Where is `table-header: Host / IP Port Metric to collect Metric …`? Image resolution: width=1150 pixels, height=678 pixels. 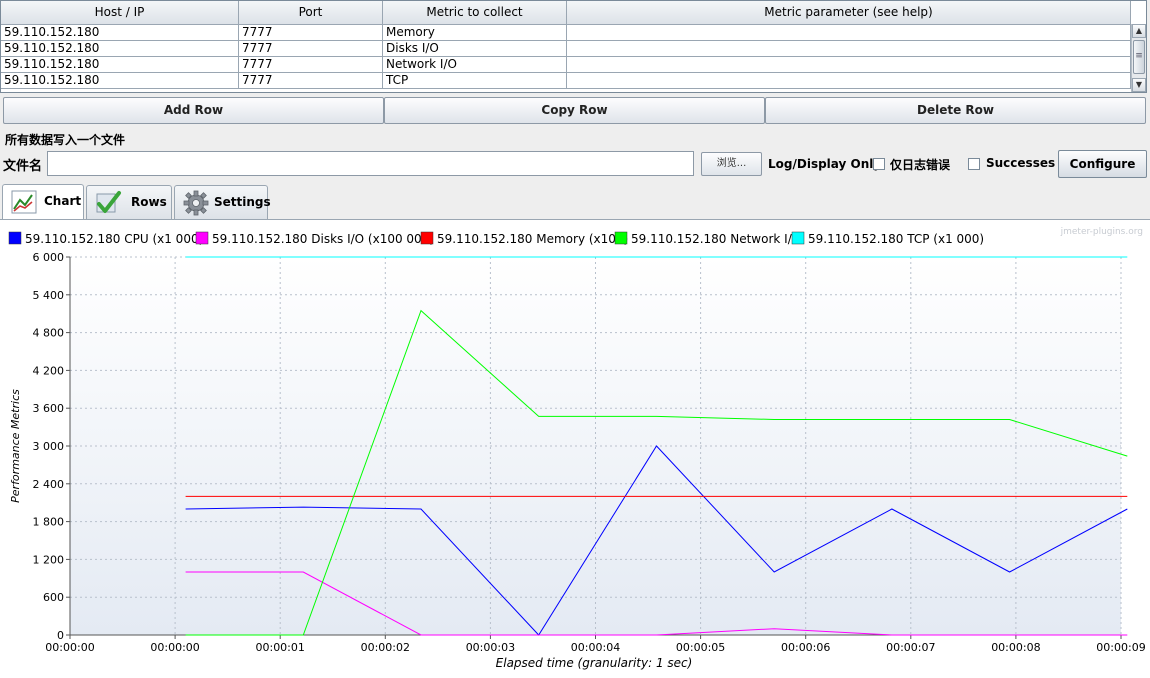 table-header: Host / IP Port Metric to collect Metric … is located at coordinates (566, 13).